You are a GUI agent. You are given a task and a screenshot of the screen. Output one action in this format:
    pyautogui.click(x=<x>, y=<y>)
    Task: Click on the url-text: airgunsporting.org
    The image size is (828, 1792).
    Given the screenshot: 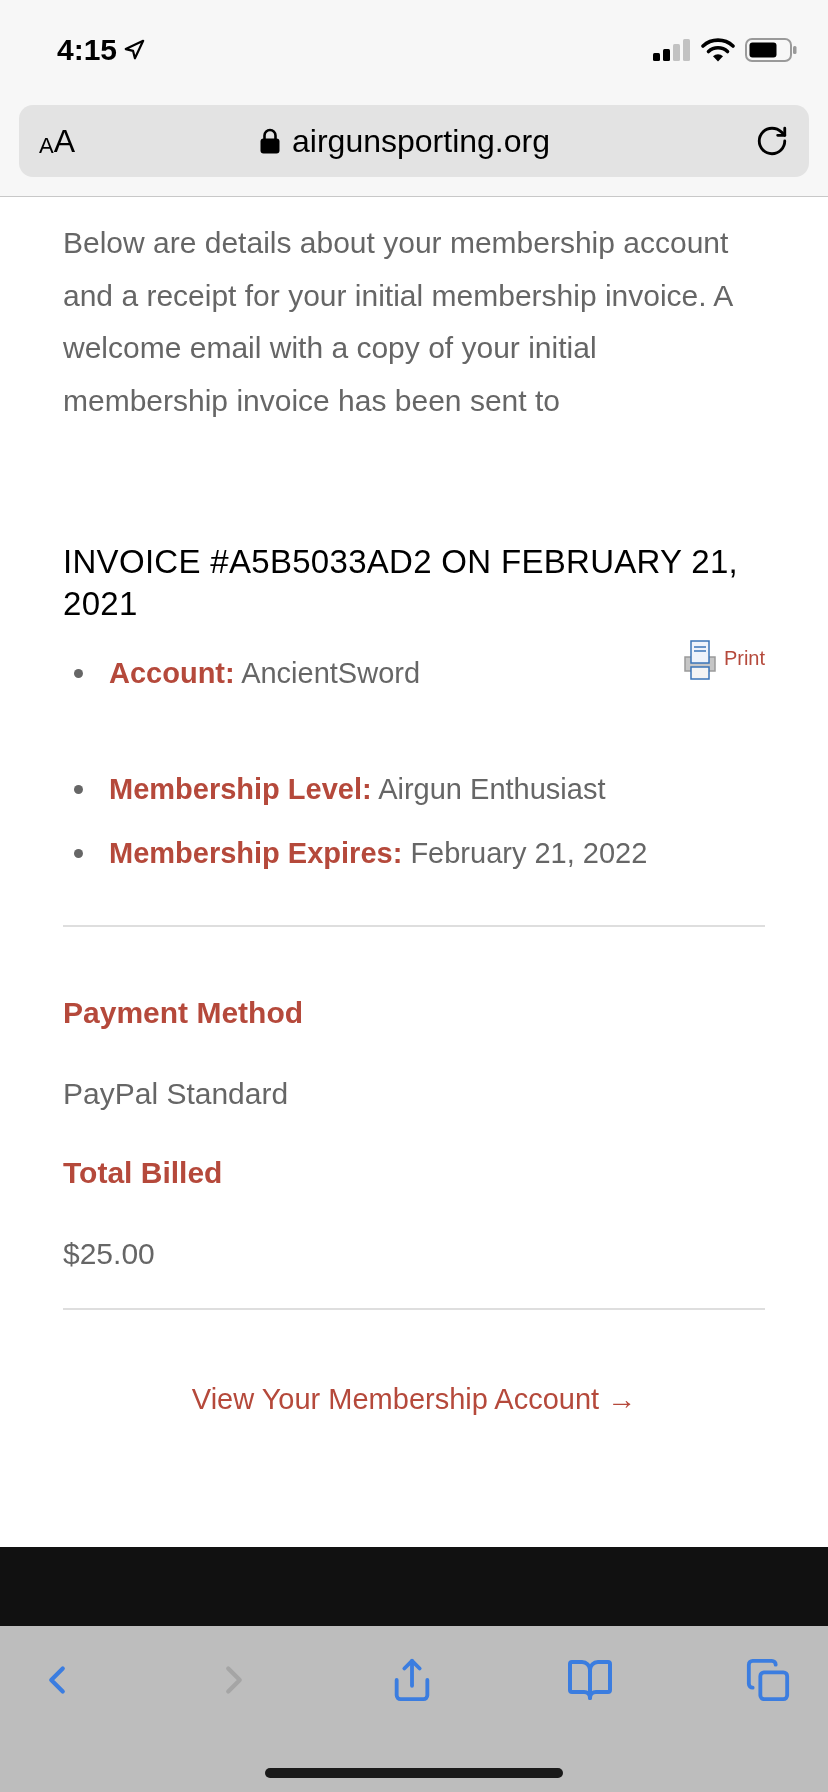 What is the action you would take?
    pyautogui.click(x=421, y=141)
    